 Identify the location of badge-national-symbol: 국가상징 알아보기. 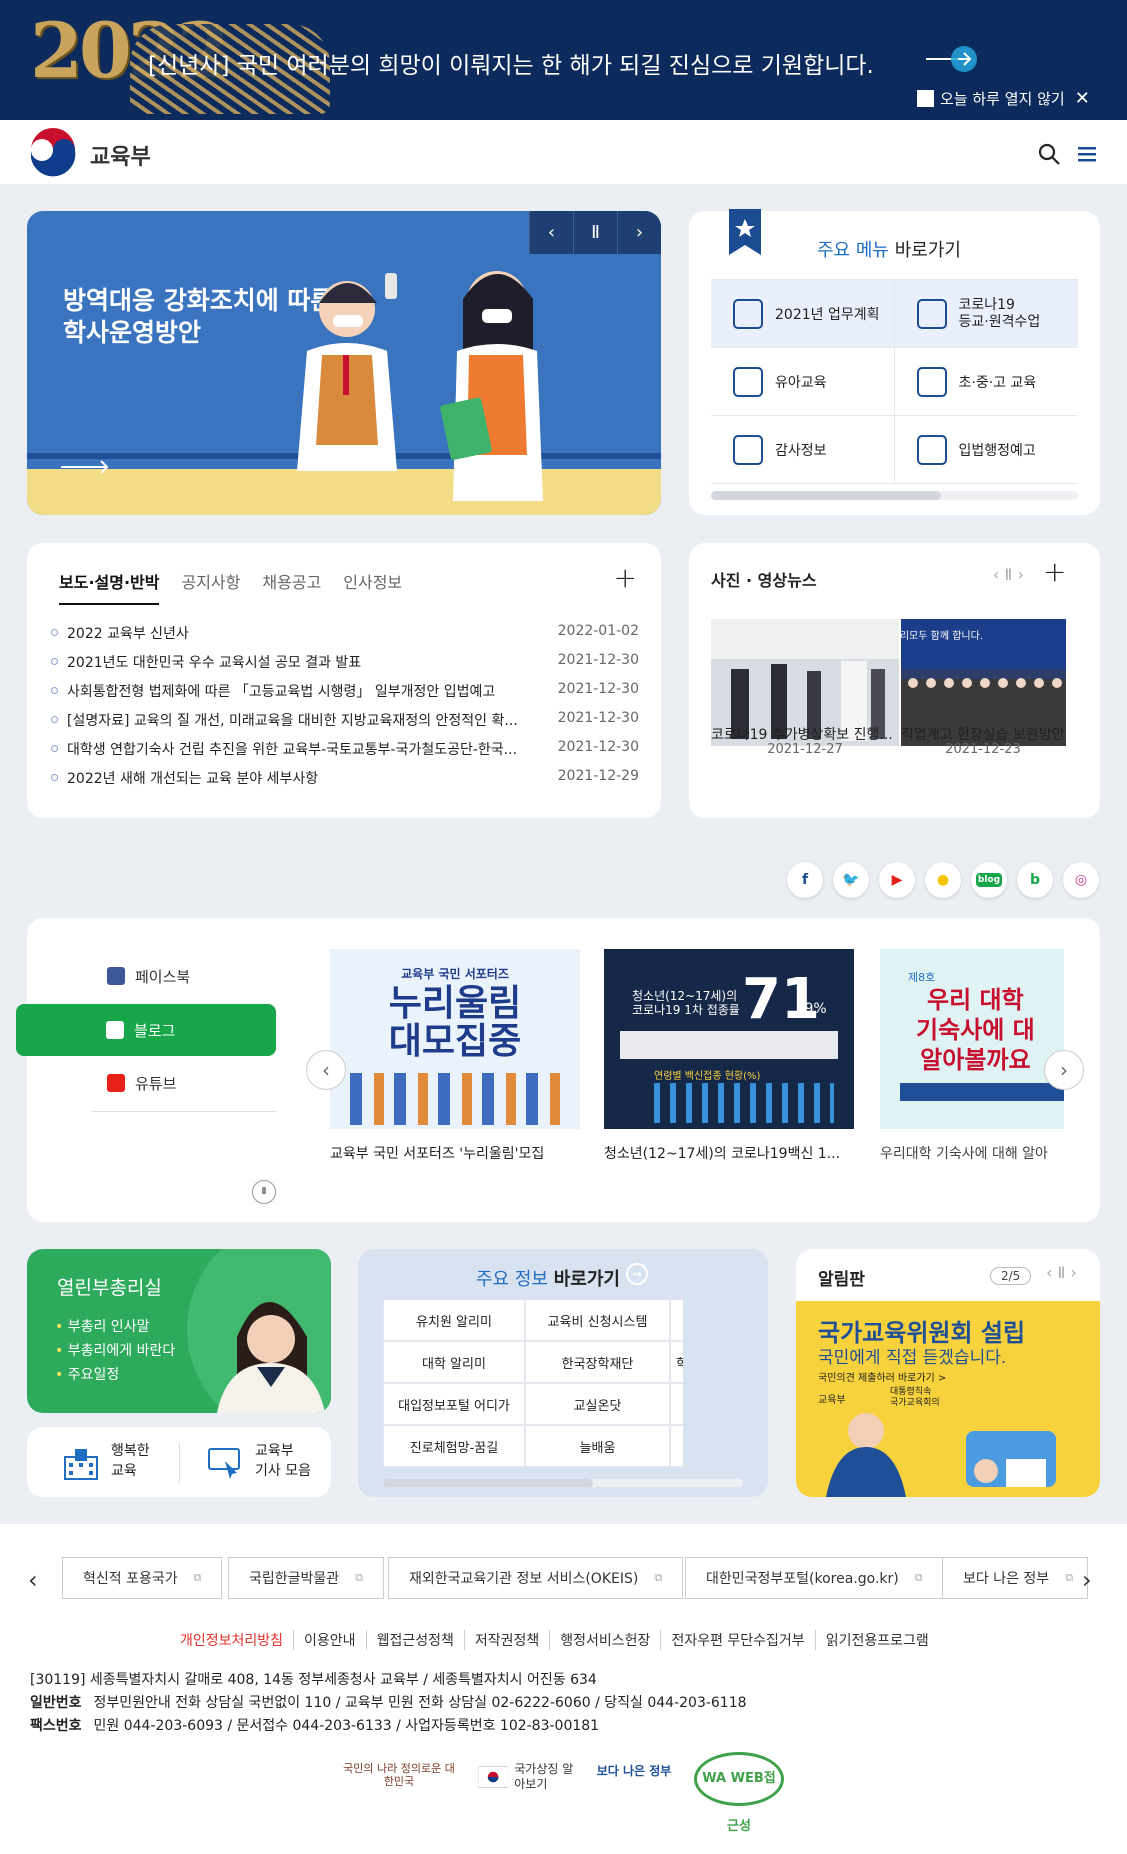
(531, 1777).